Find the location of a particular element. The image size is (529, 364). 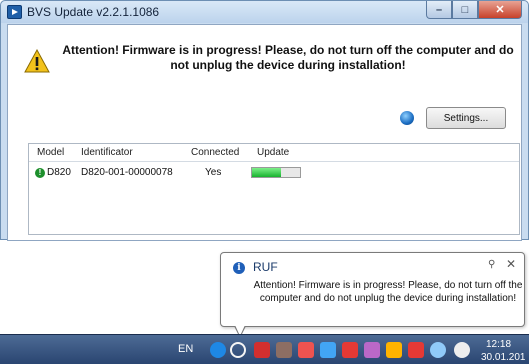

arrow-icon is located at coordinates (350, 350).